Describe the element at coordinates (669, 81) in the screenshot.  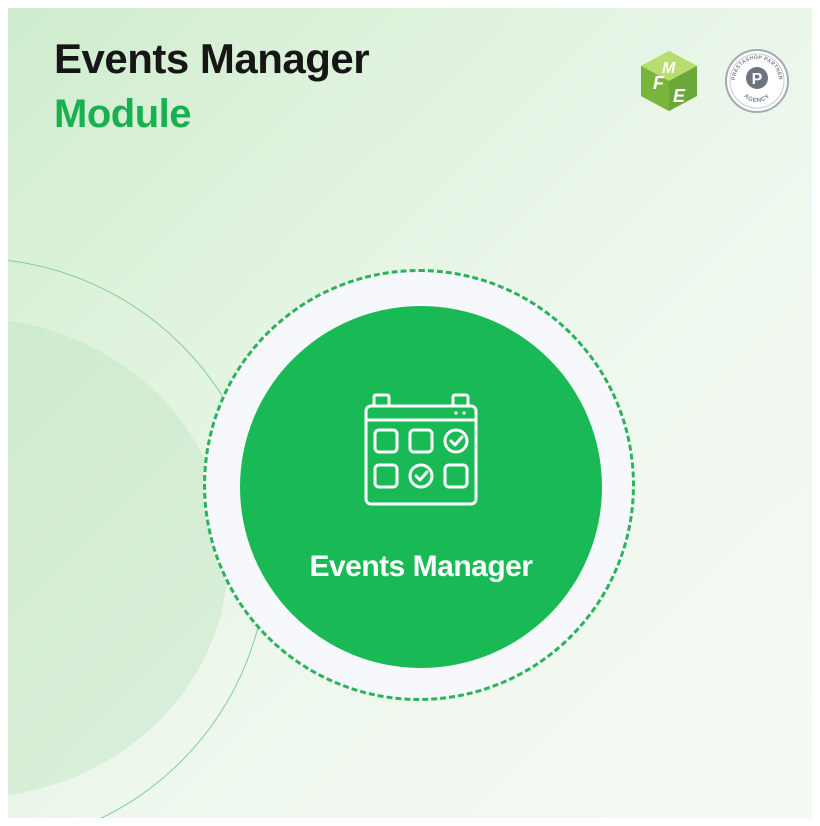
I see `fme-logo: F M E` at that location.